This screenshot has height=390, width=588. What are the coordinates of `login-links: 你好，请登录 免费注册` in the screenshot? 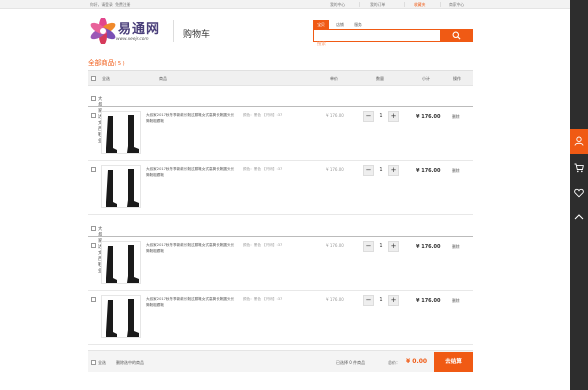 It's located at (110, 5).